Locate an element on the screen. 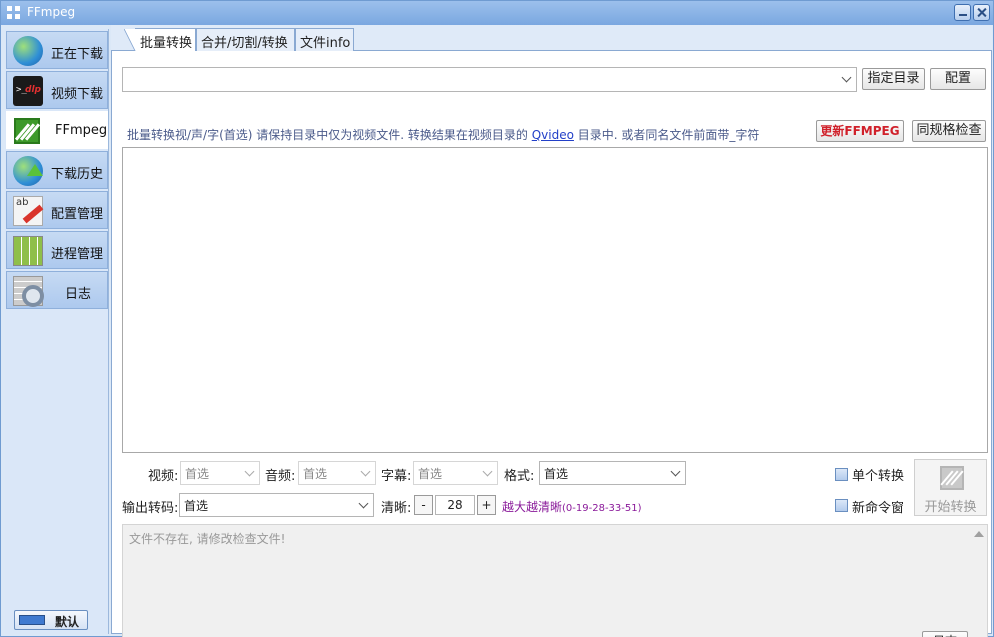 Image resolution: width=994 pixels, height=637 pixels. window-title: FFmpeg is located at coordinates (51, 12).